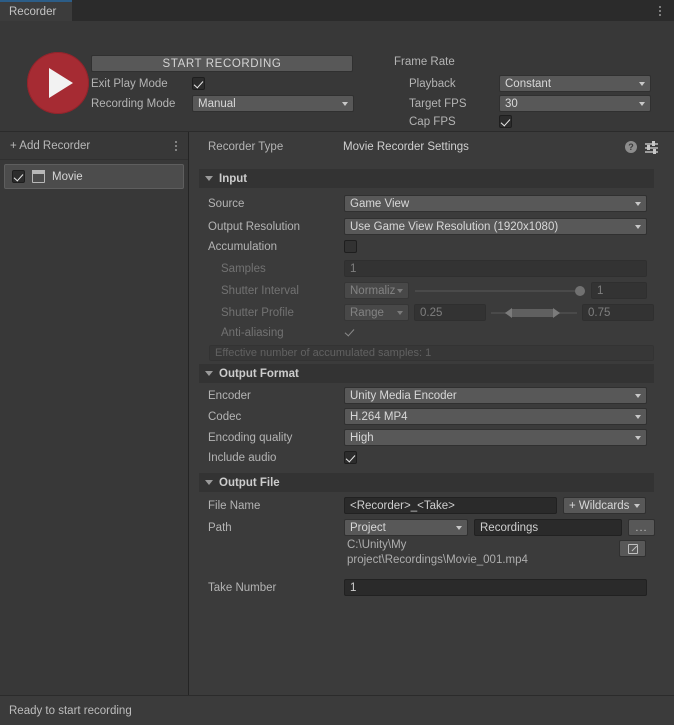 The height and width of the screenshot is (725, 674). I want to click on section-header-output-file: Output File, so click(426, 482).